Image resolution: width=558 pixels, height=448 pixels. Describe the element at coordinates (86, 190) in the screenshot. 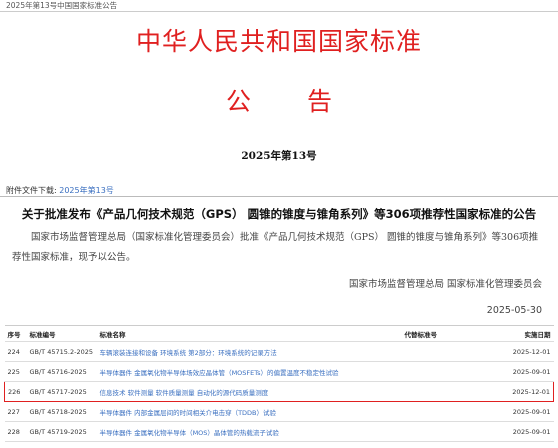

I see `attachment-download-link: 2025年第13号` at that location.